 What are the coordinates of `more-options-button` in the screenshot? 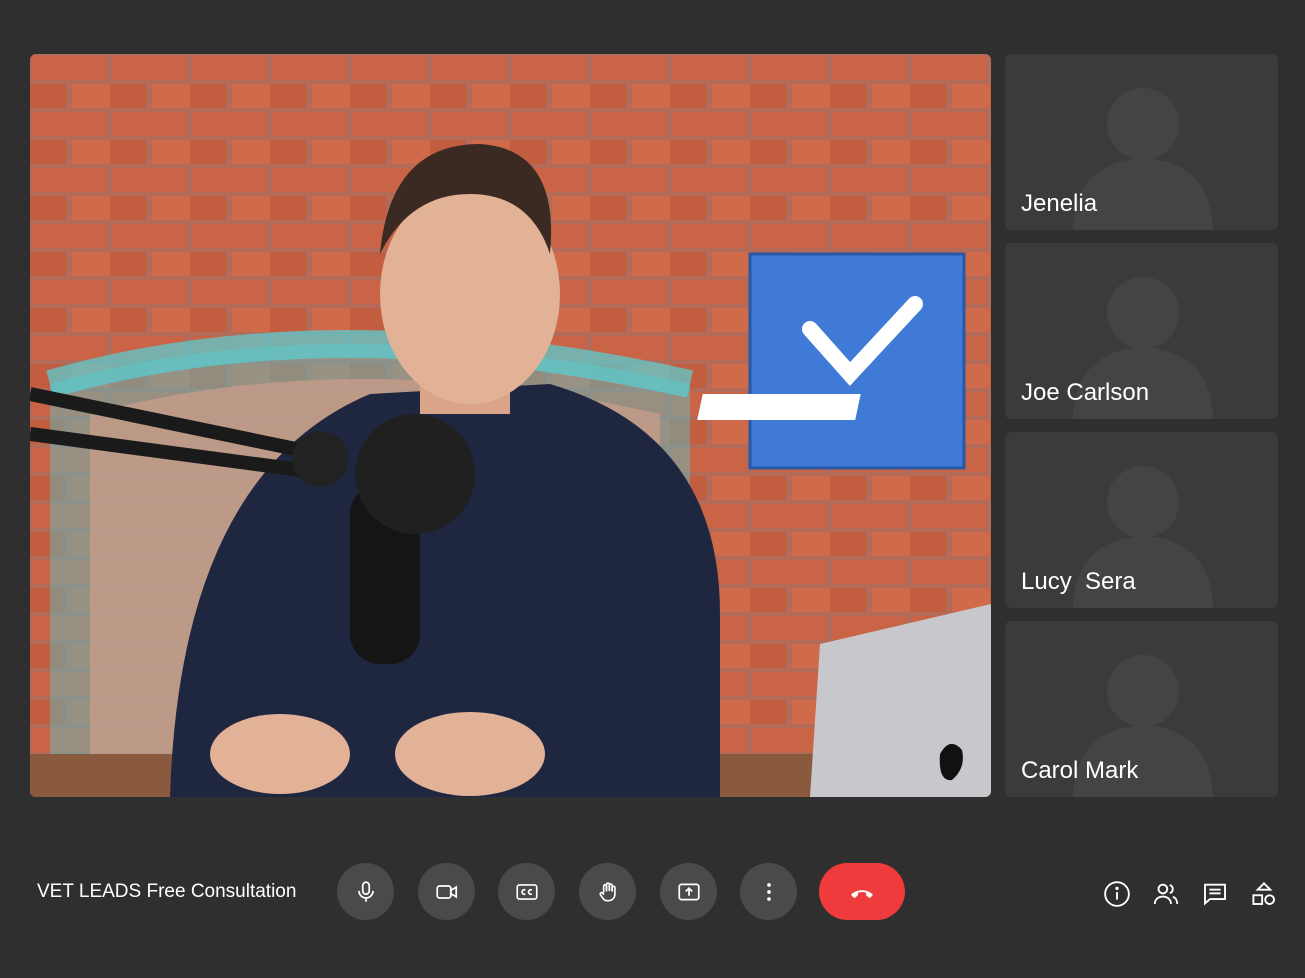 It's located at (768, 891).